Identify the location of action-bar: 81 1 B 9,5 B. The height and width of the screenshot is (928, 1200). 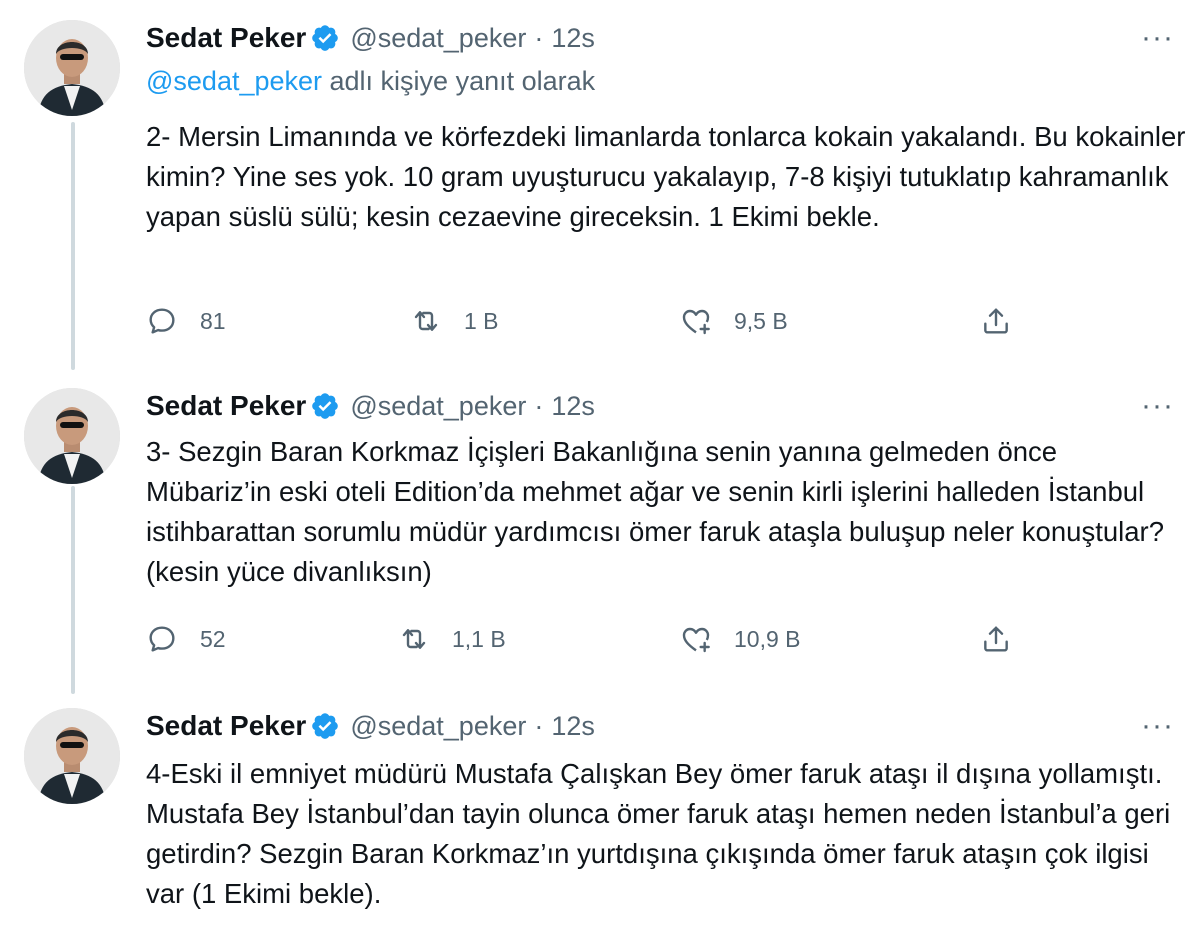
(596, 321).